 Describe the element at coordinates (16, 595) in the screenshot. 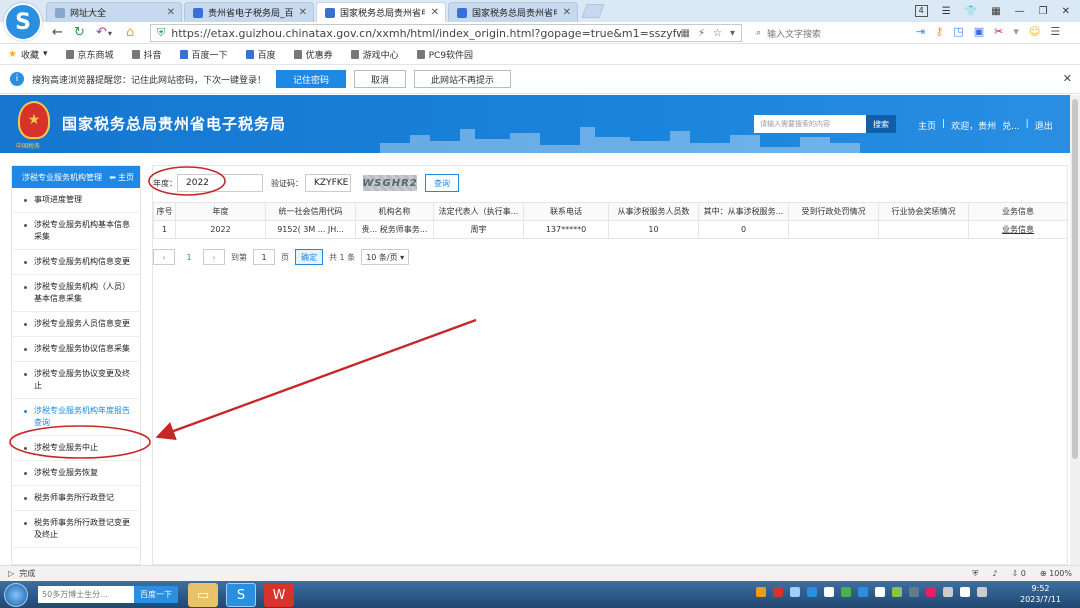

I see `start-button` at that location.